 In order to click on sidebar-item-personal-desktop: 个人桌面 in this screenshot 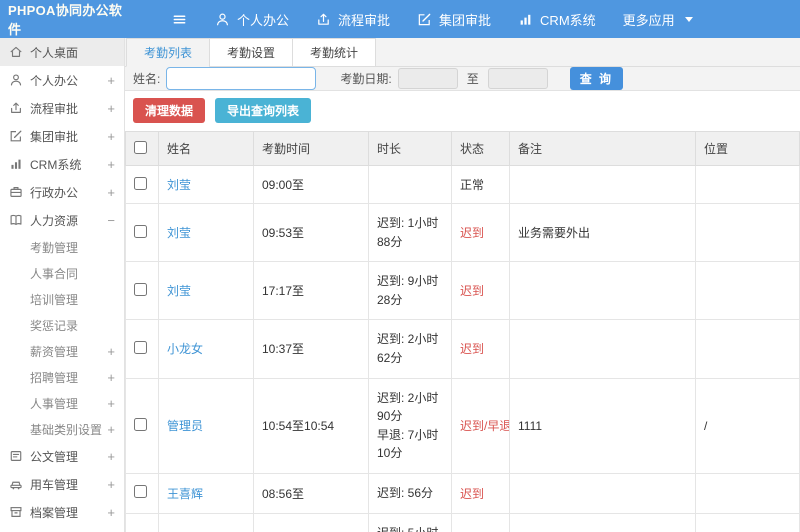, I will do `click(62, 52)`.